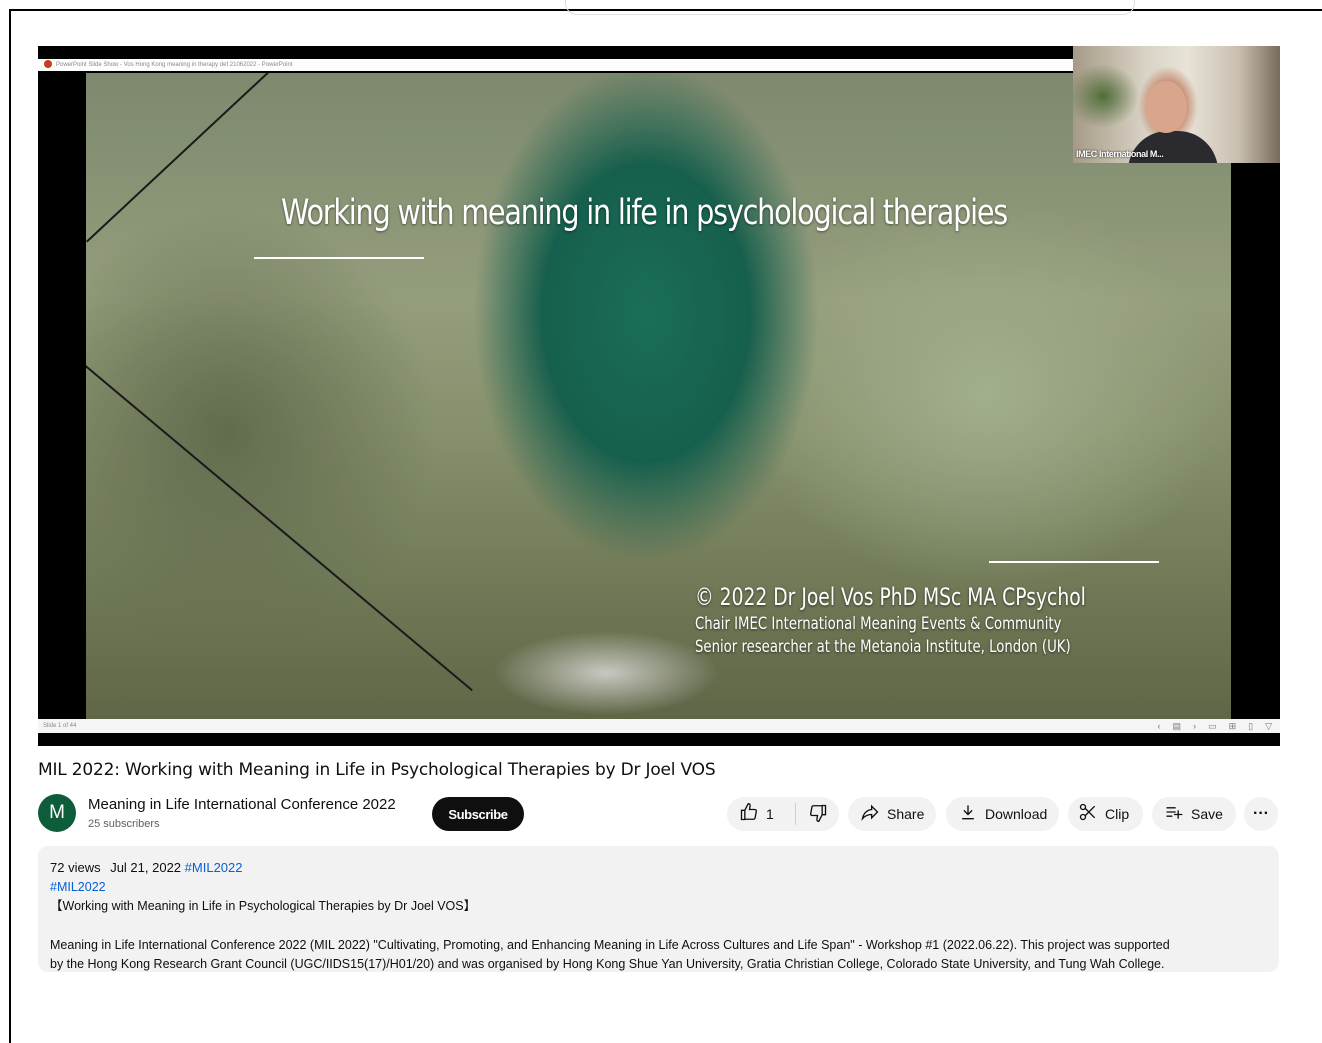 This screenshot has height=1043, width=1322. What do you see at coordinates (1074, 562) in the screenshot?
I see `slide-credit-rule` at bounding box center [1074, 562].